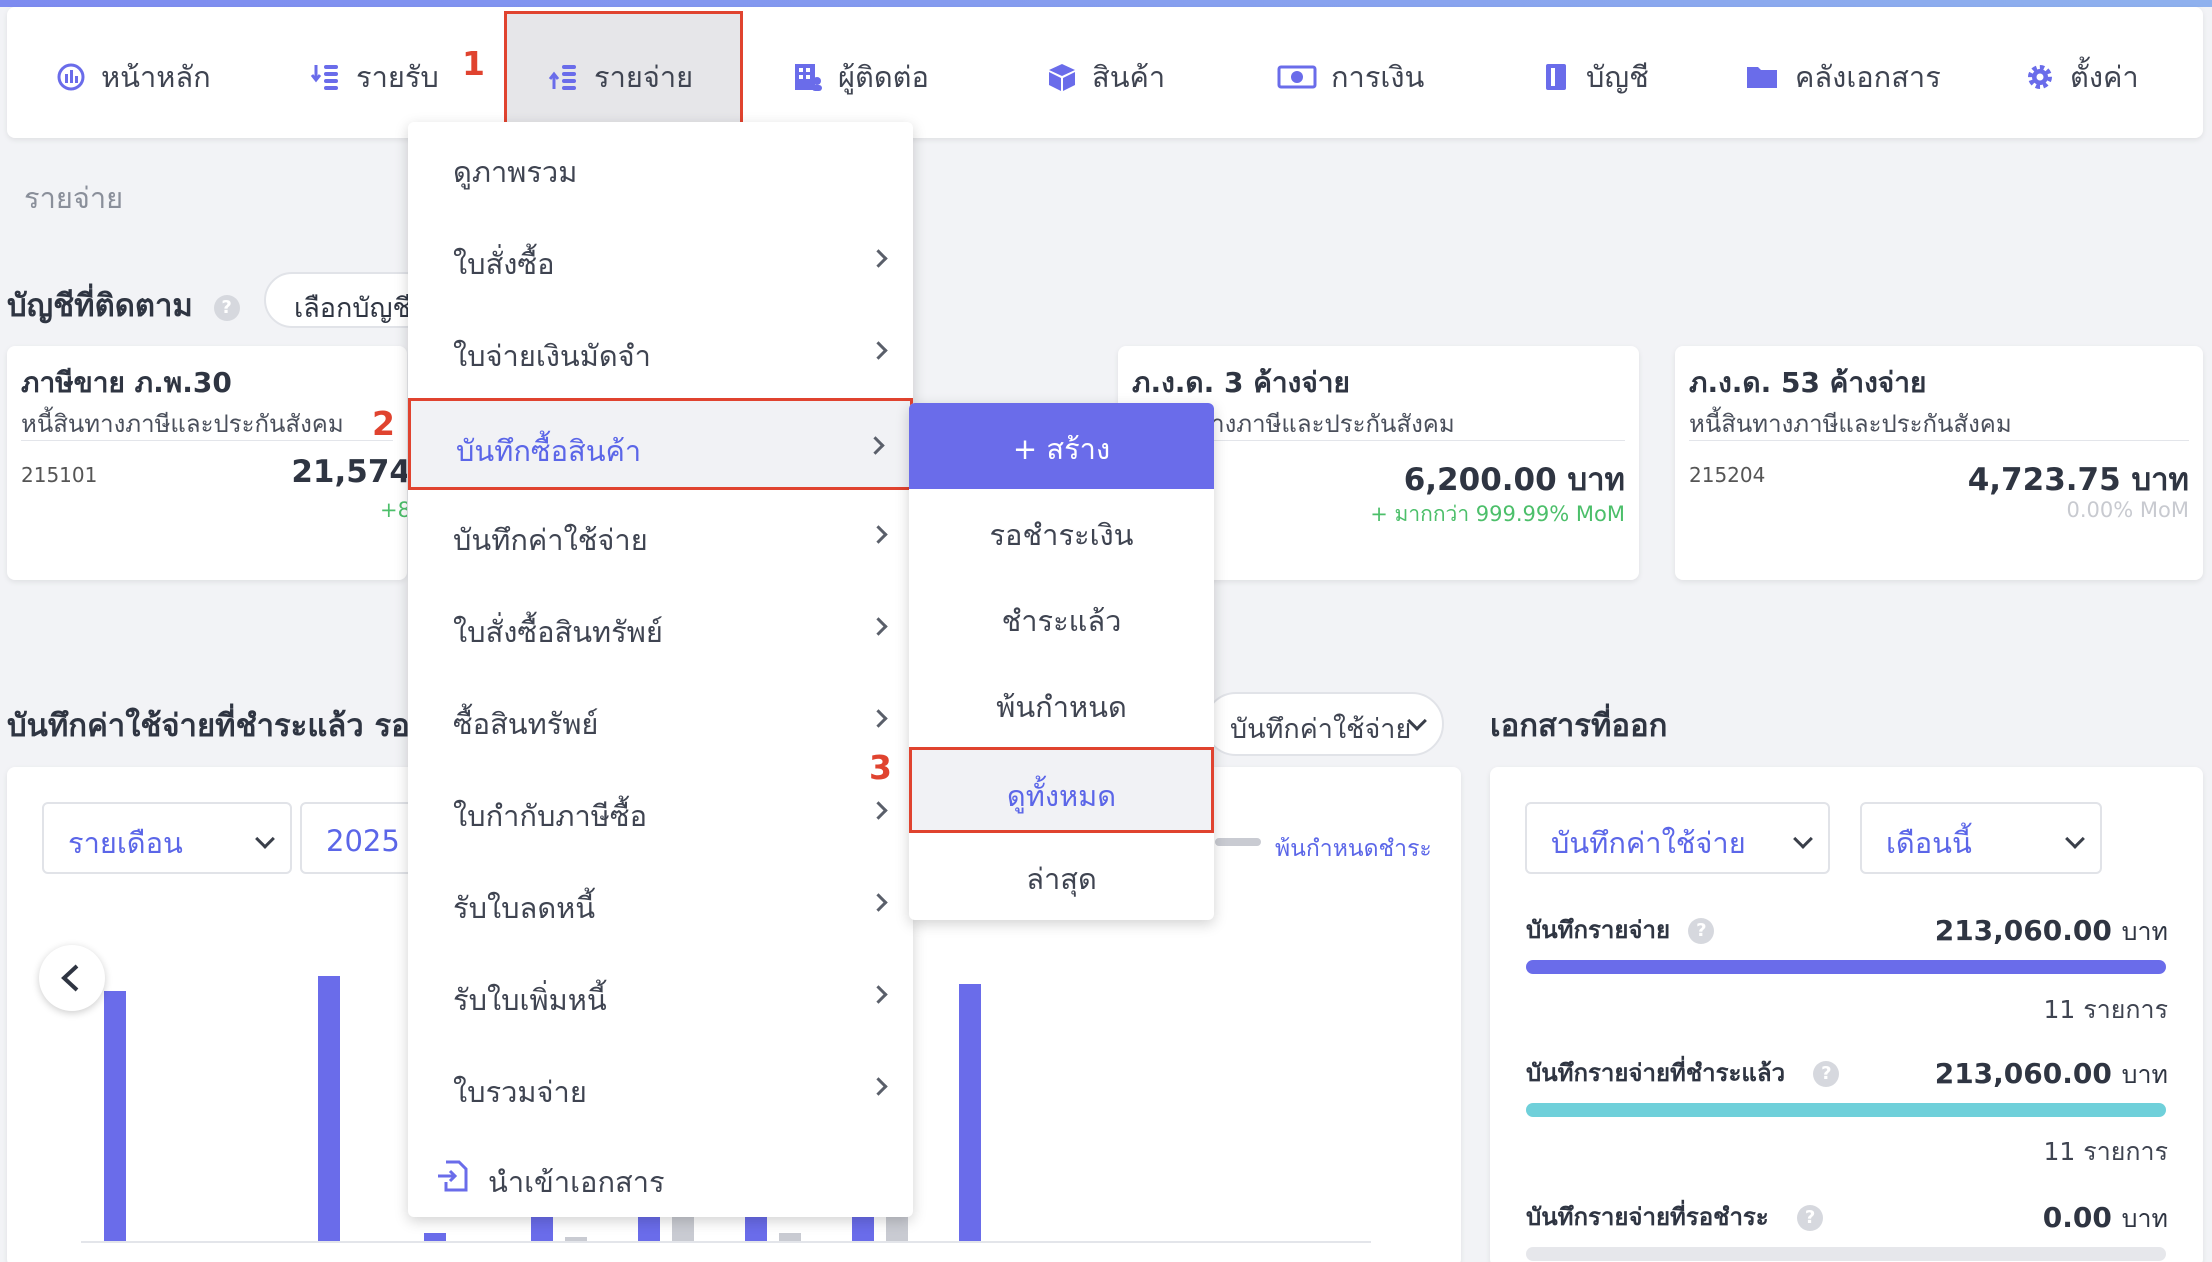 This screenshot has width=2212, height=1262. What do you see at coordinates (324, 77) in the screenshot?
I see `income-icon` at bounding box center [324, 77].